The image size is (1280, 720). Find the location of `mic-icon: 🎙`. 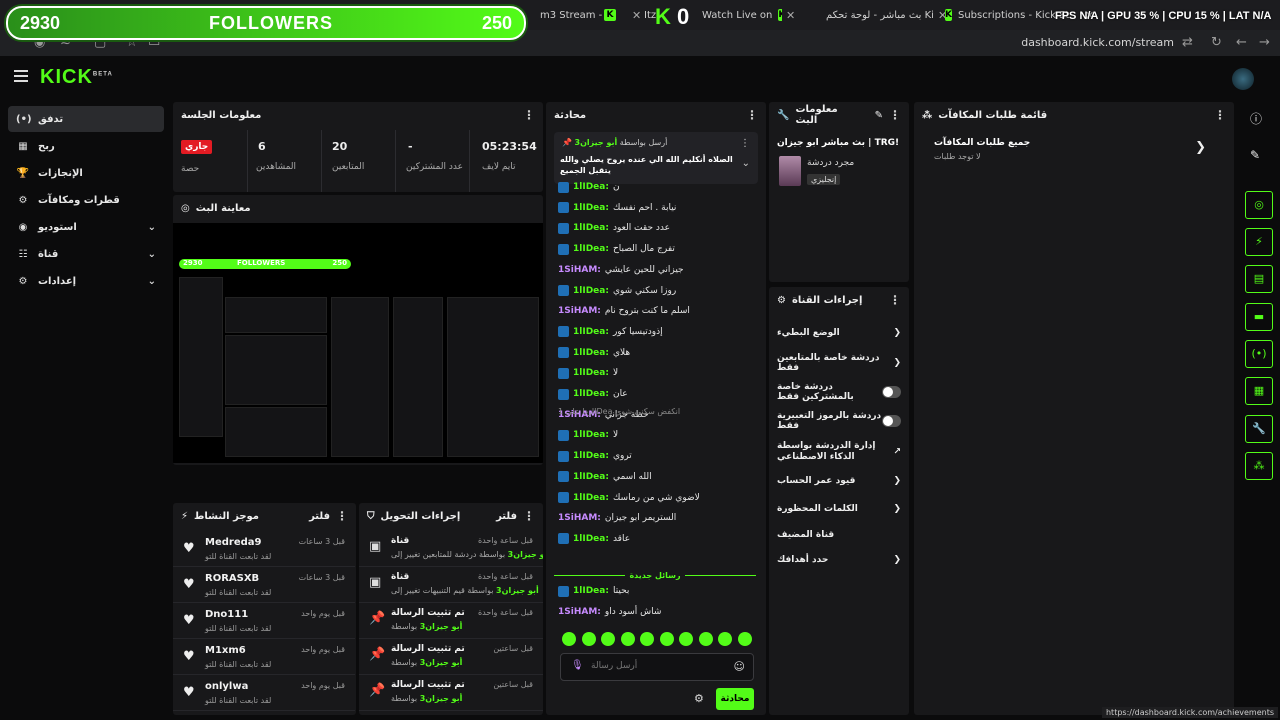

mic-icon: 🎙 is located at coordinates (577, 665).